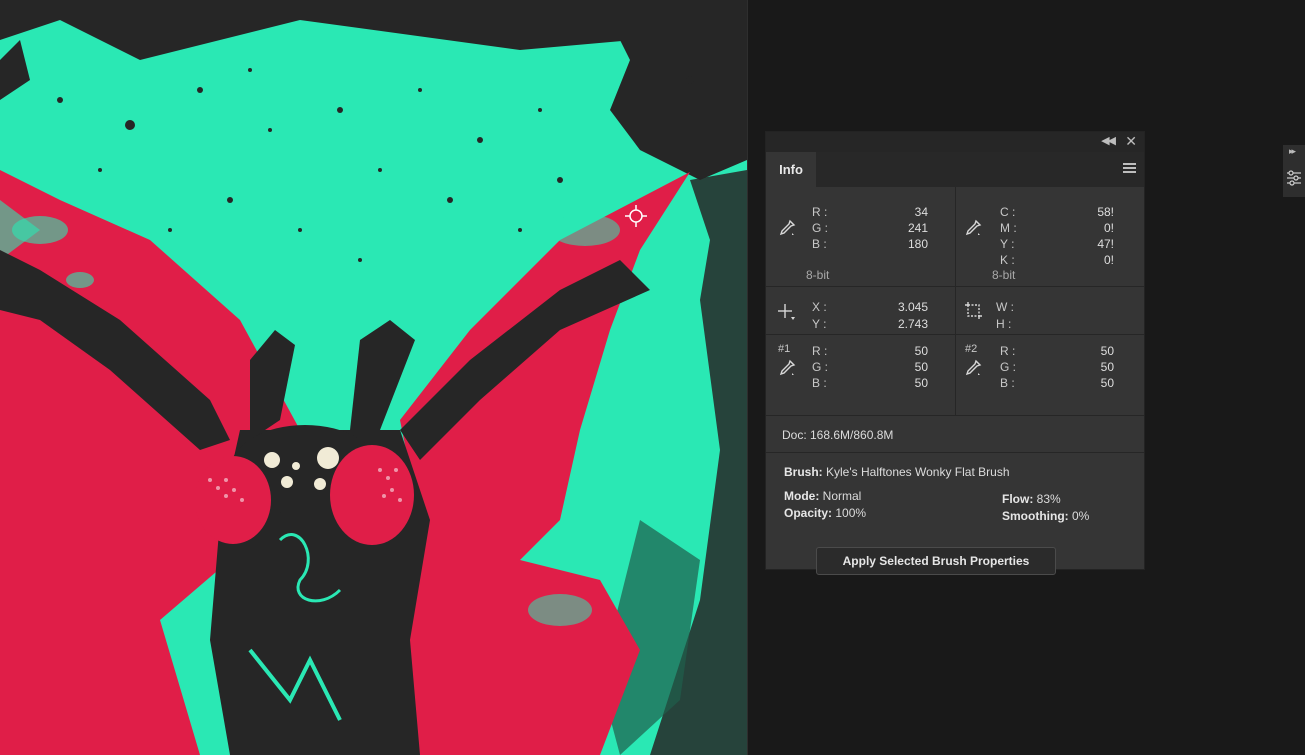 The image size is (1305, 755). I want to click on cmyk-m-value: 0!, so click(1108, 228).